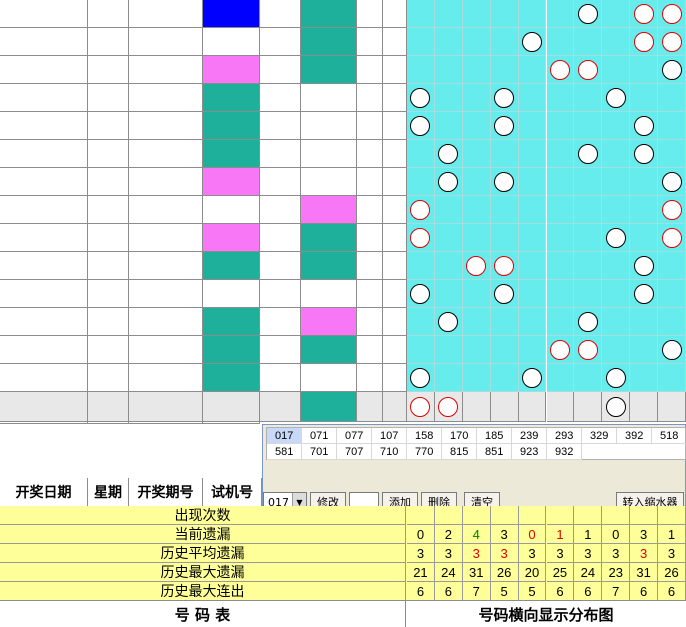  What do you see at coordinates (354, 436) in the screenshot?
I see `trial-number-item: 077` at bounding box center [354, 436].